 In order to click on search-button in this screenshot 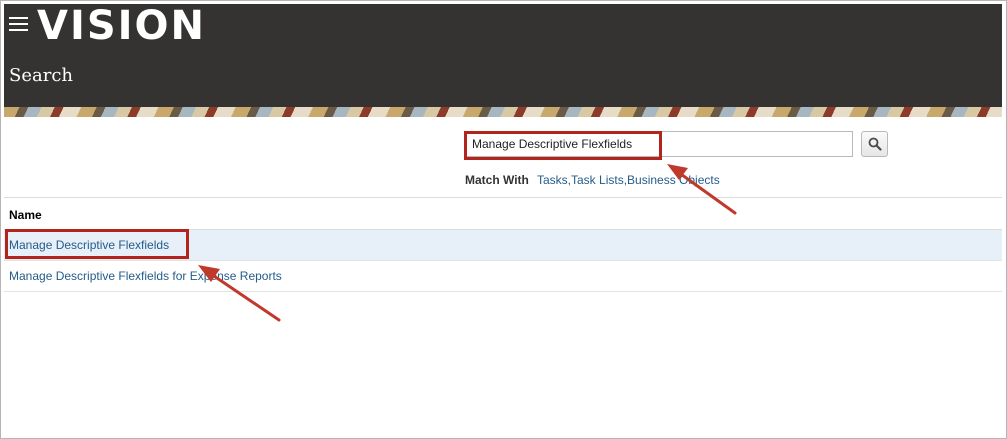, I will do `click(874, 144)`.